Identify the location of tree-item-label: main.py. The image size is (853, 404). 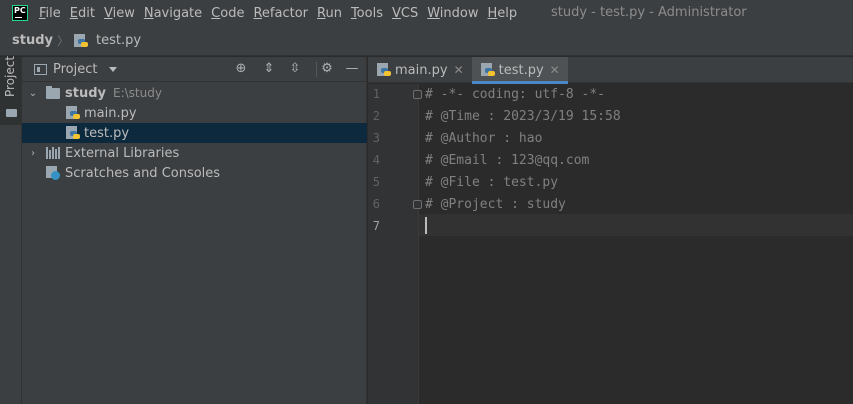
(110, 113).